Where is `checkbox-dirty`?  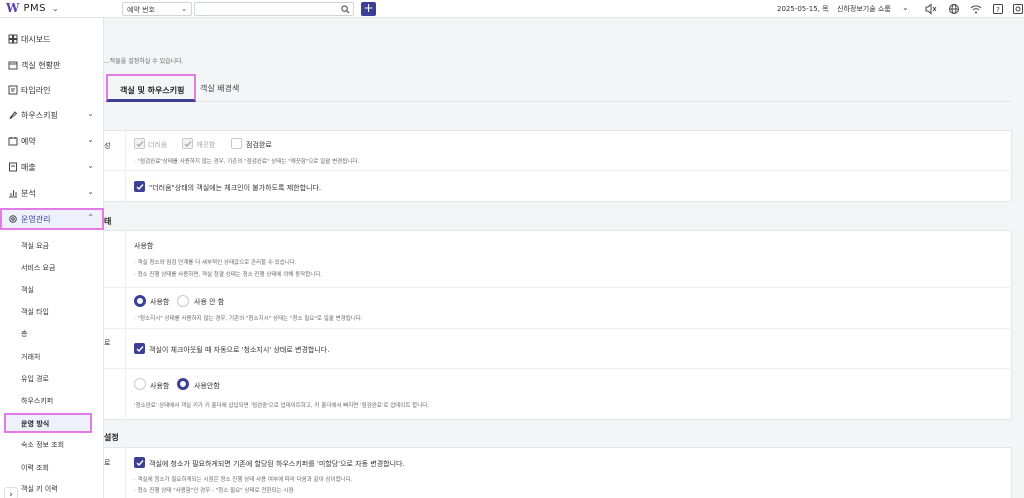
checkbox-dirty is located at coordinates (139, 143).